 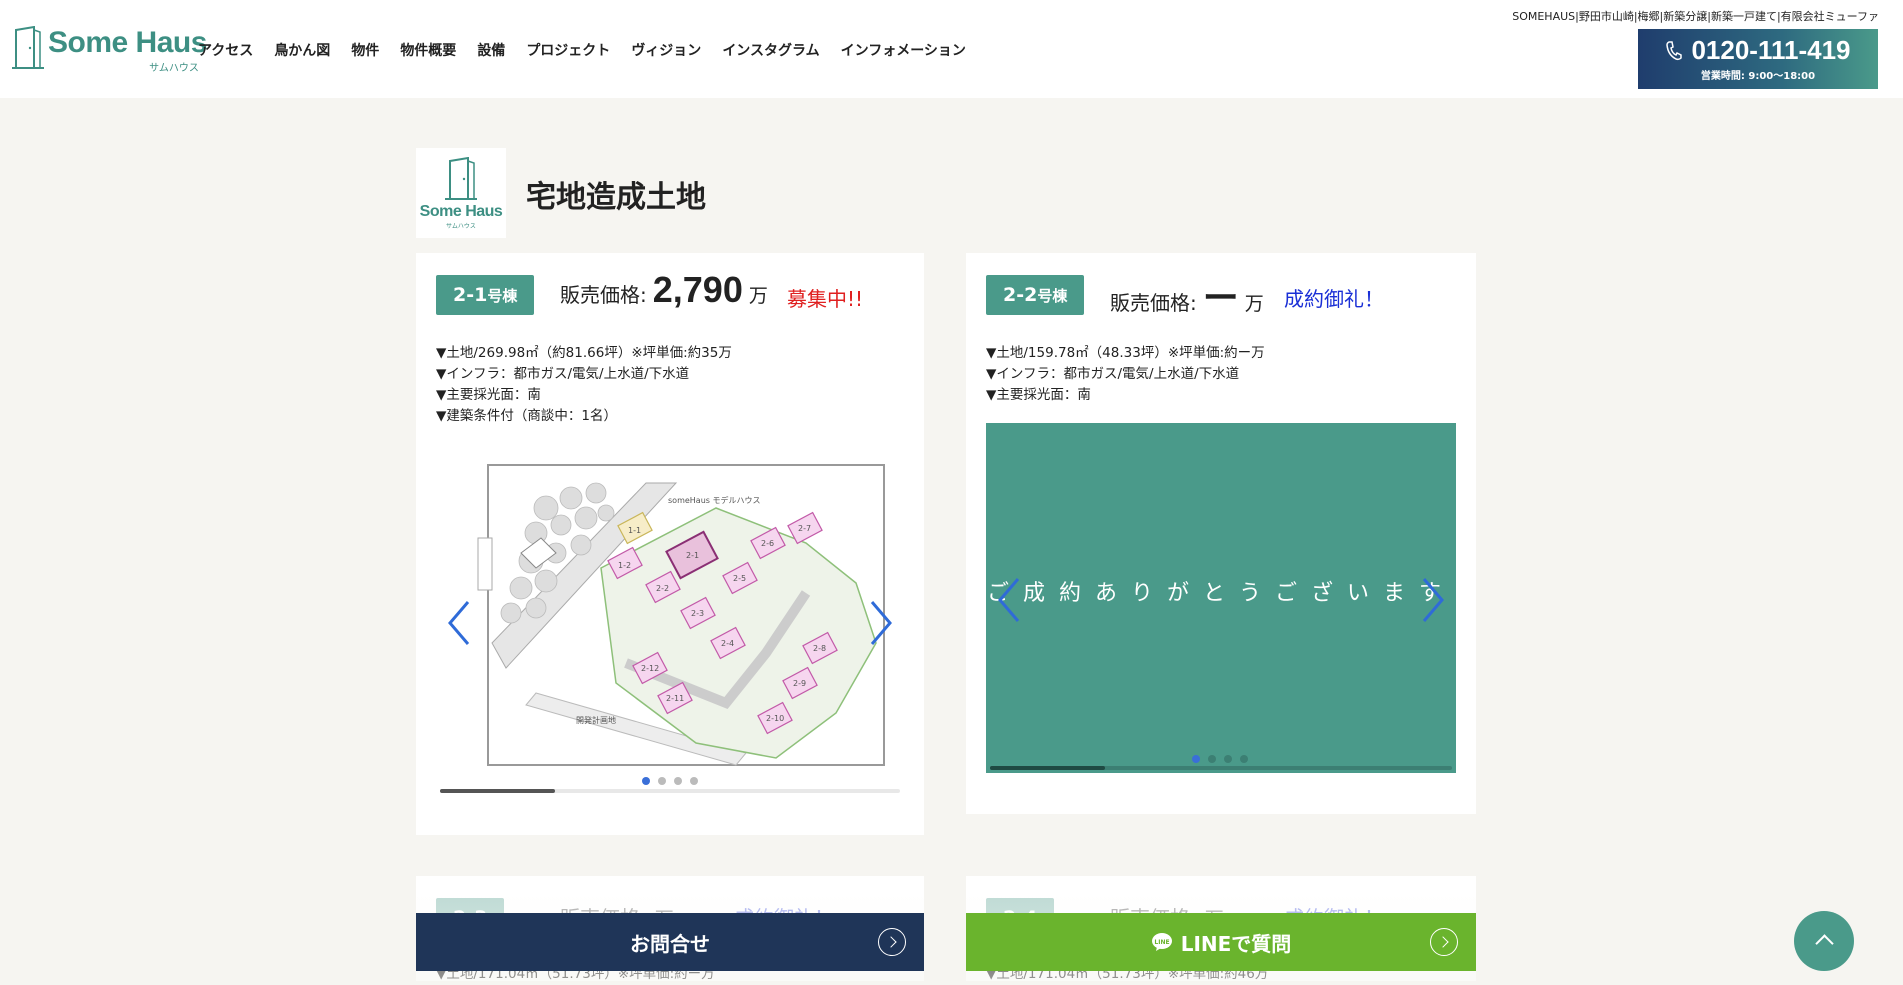 I want to click on contact-button: お問合せ, so click(x=670, y=942).